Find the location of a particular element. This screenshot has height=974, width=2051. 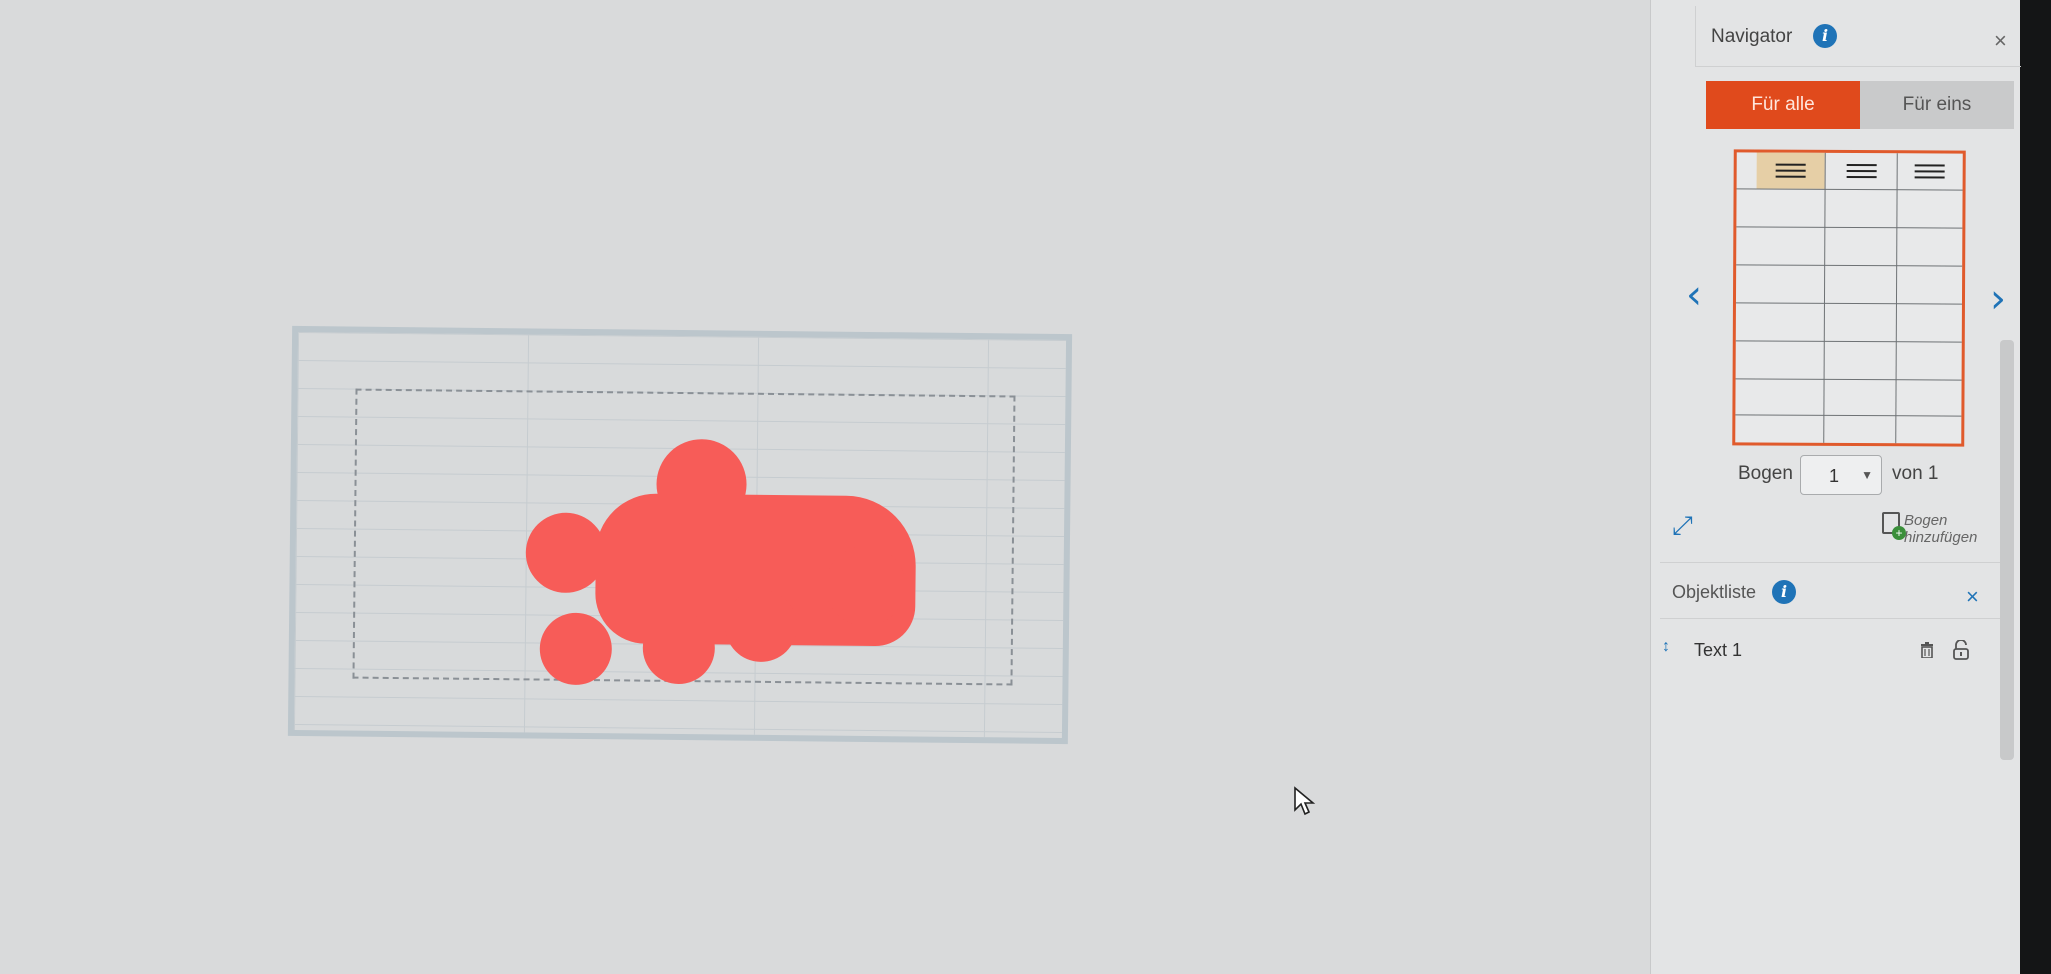

drag-handle-icon: ↕ is located at coordinates (1666, 647).